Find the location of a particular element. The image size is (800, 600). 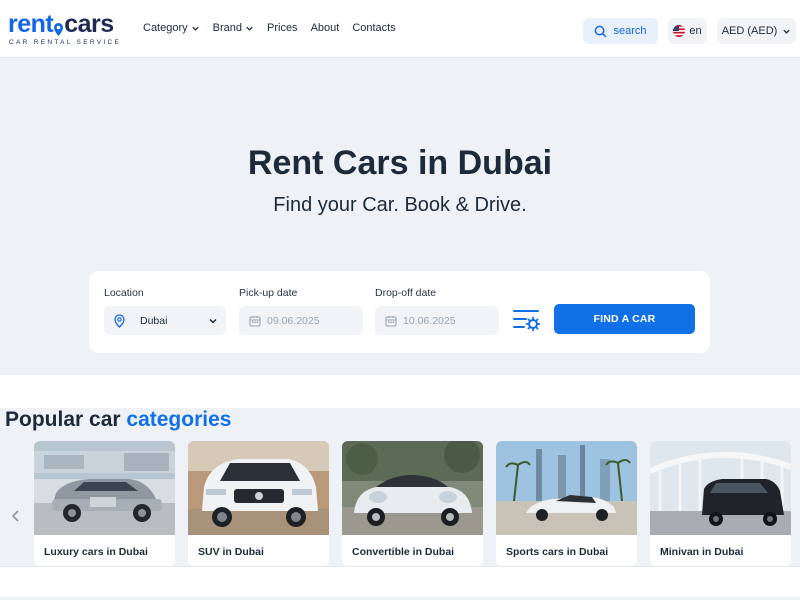

luxury-car-image is located at coordinates (104, 488).